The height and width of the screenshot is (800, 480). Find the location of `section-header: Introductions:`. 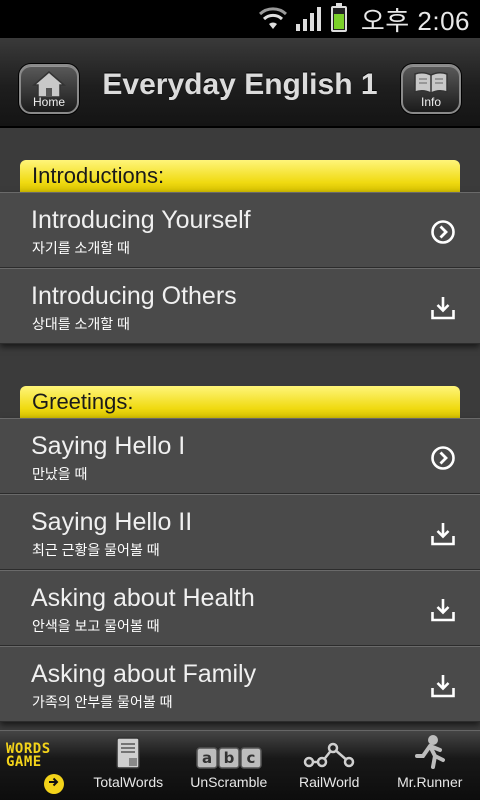

section-header: Introductions: is located at coordinates (240, 176).